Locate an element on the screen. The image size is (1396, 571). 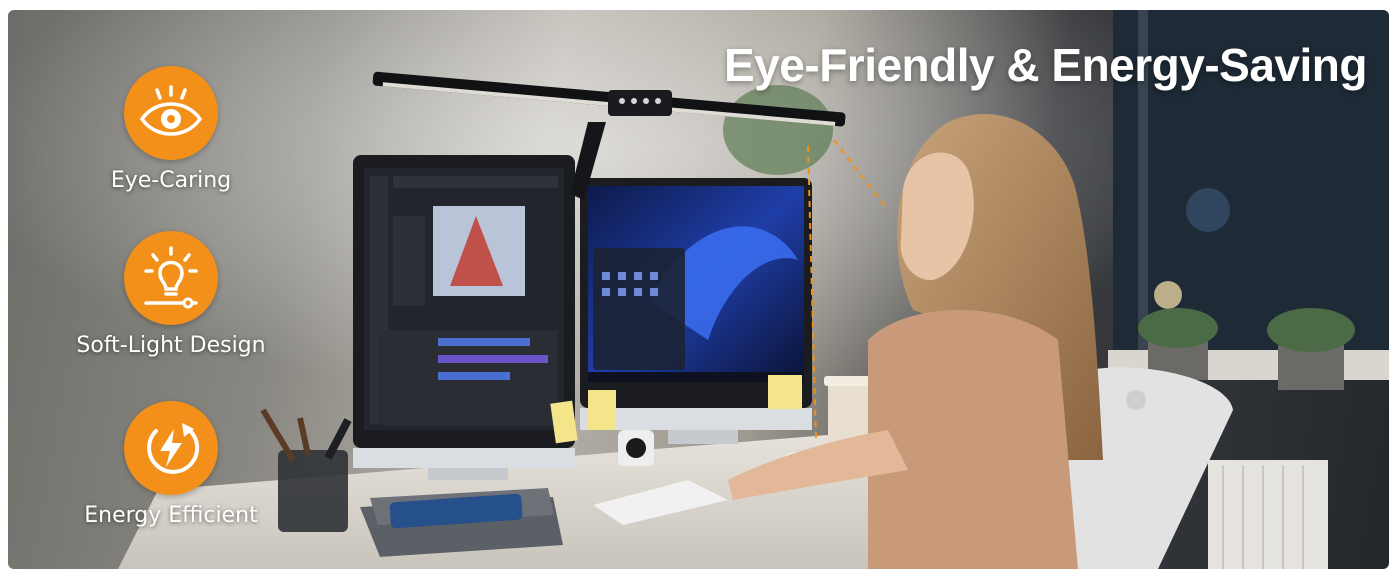
feature-label: Energy Efficient is located at coordinates (171, 515).